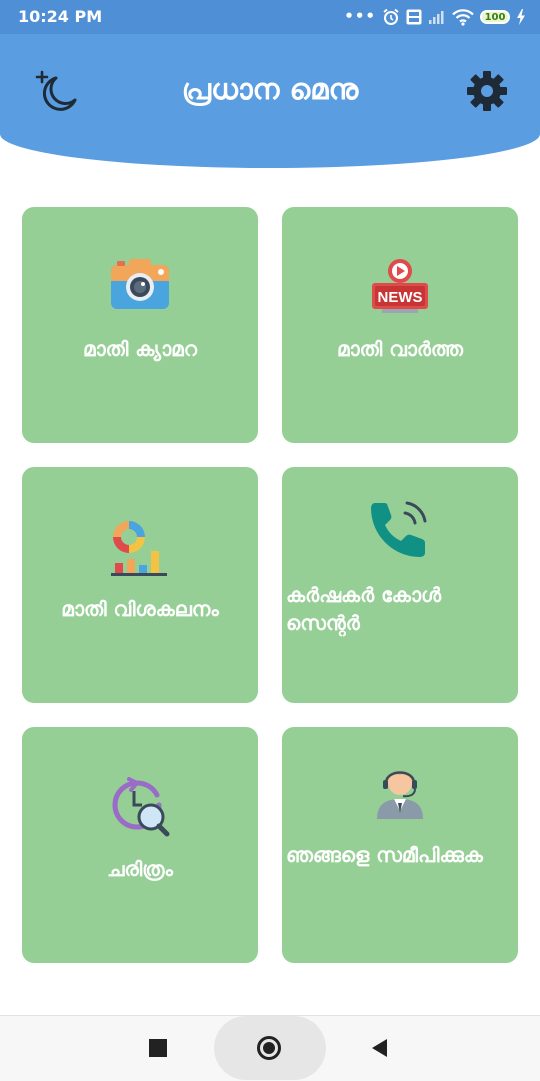 This screenshot has width=540, height=1081. I want to click on phone-icon, so click(399, 529).